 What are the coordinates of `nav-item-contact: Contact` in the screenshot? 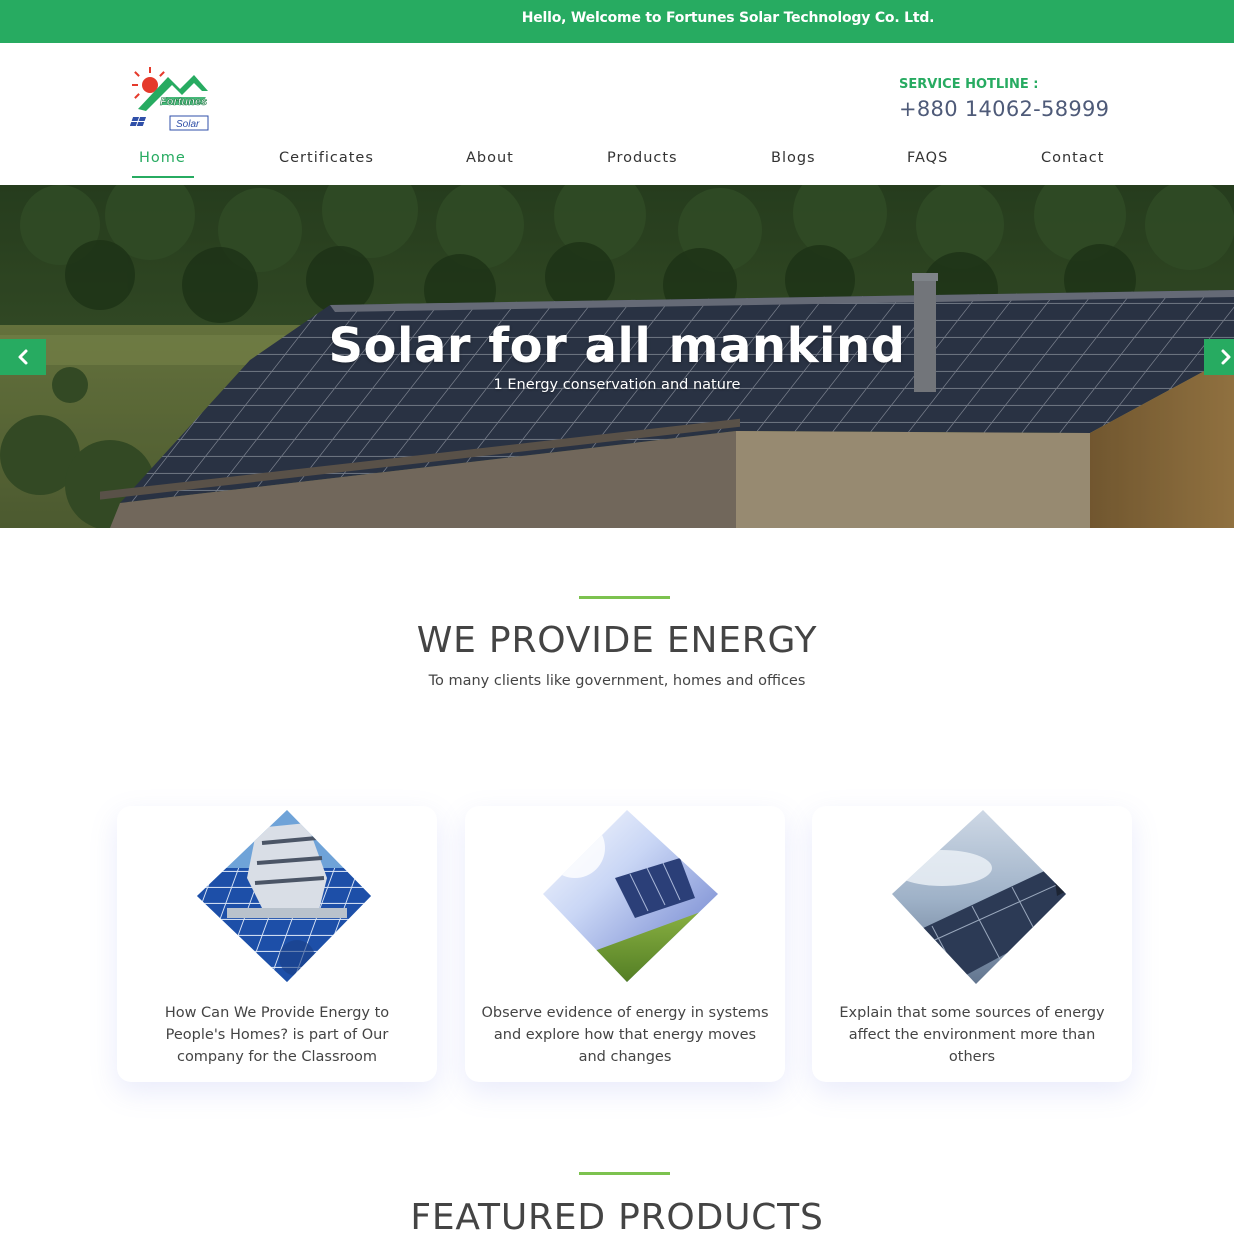 It's located at (1072, 158).